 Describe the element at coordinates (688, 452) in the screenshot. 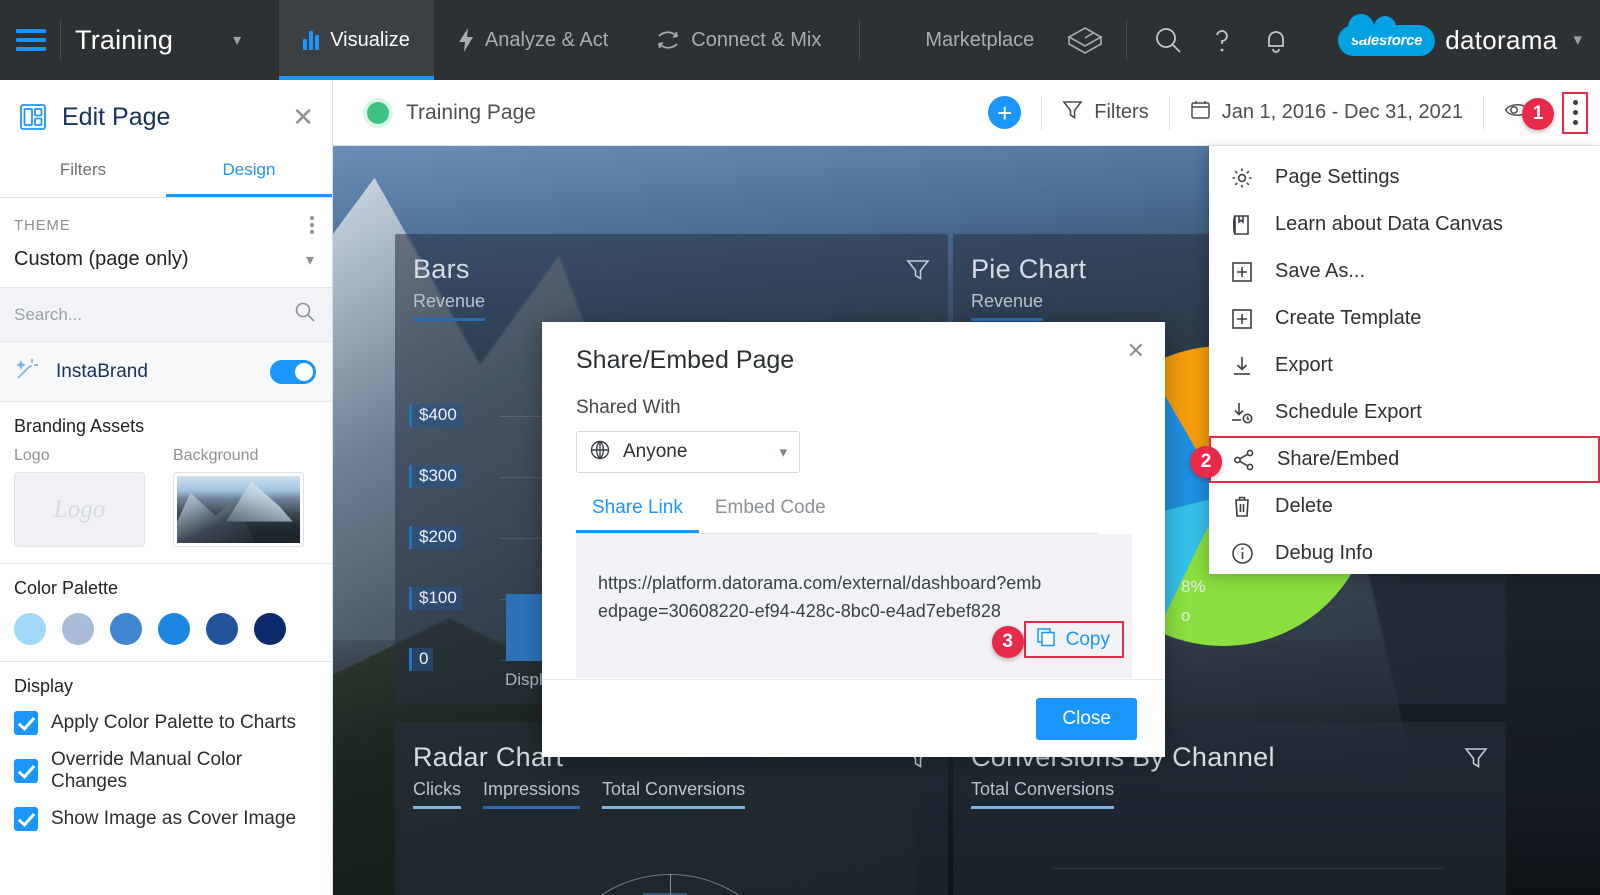

I see `shared-with-select: Anyone ▾` at that location.